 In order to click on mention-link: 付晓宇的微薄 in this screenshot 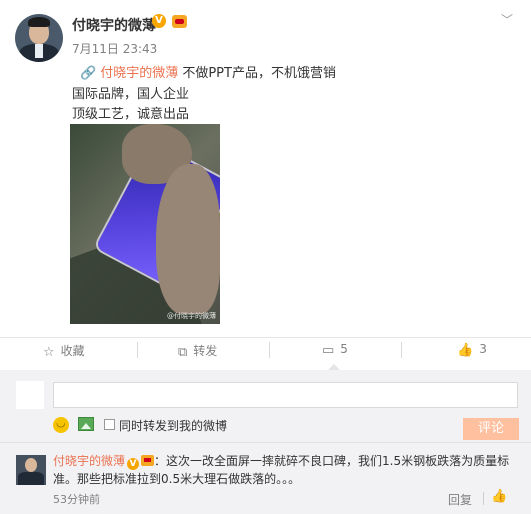, I will do `click(139, 73)`.